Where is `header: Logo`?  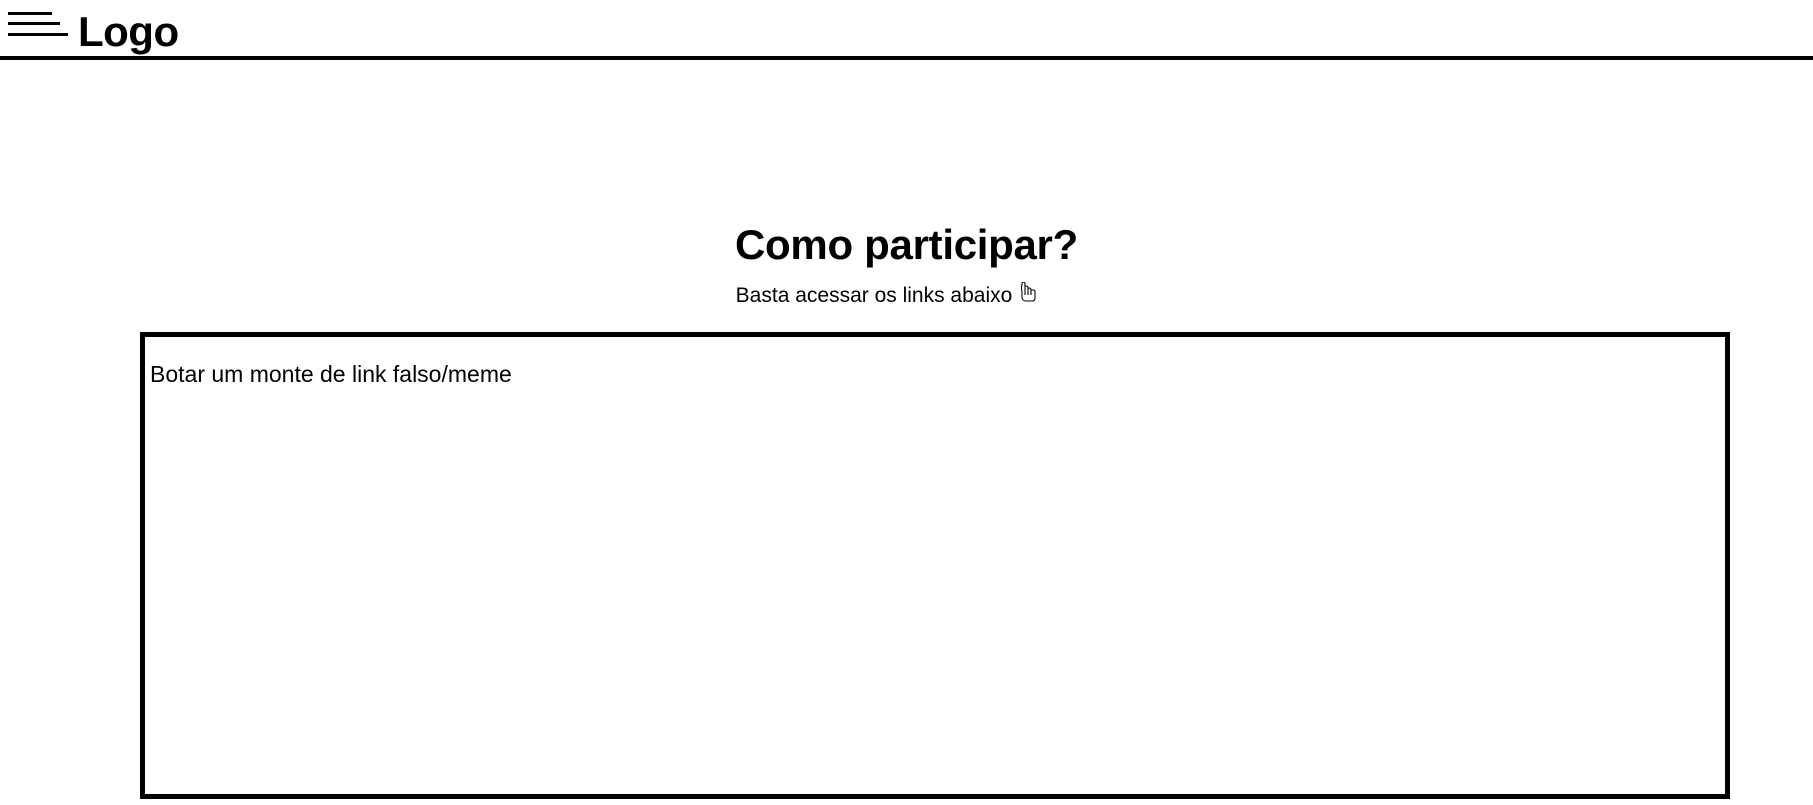
header: Logo is located at coordinates (906, 30).